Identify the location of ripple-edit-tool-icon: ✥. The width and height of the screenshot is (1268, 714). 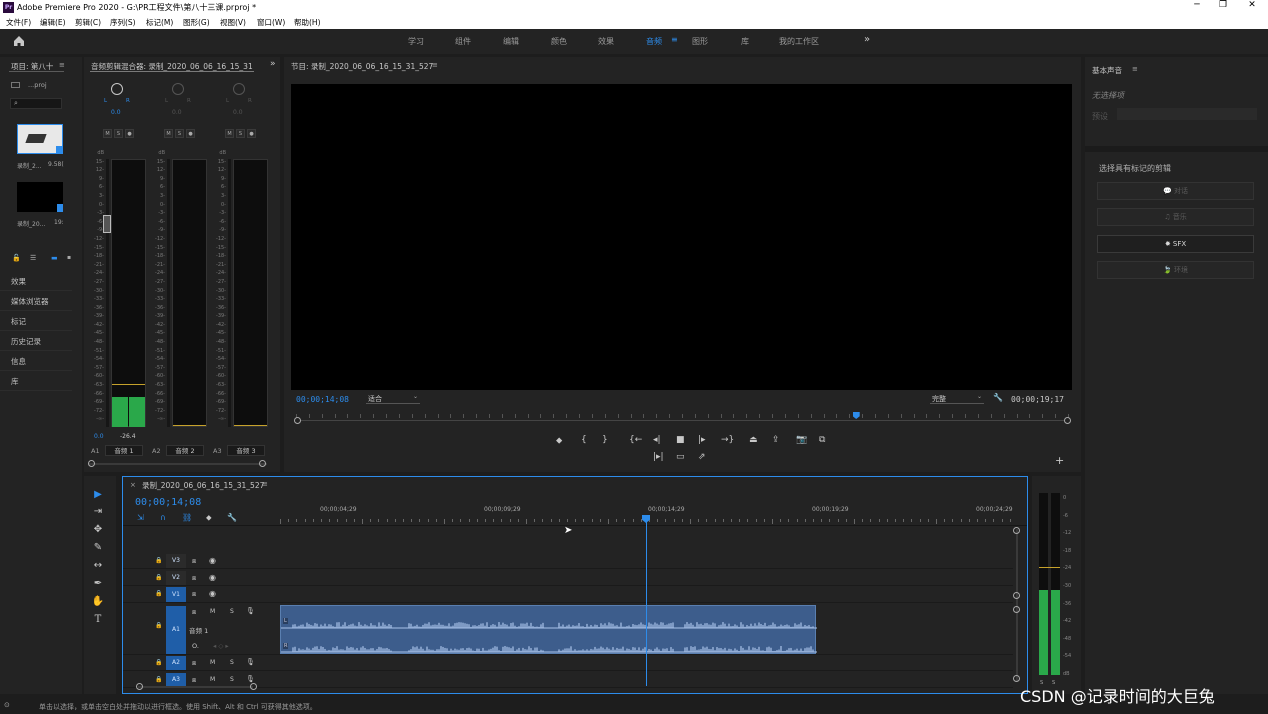
(98, 530).